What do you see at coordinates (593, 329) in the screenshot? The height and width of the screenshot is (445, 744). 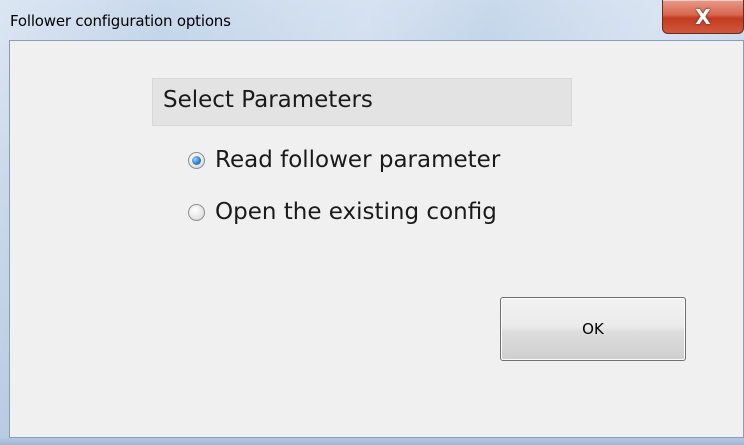 I see `ok-button: OK` at bounding box center [593, 329].